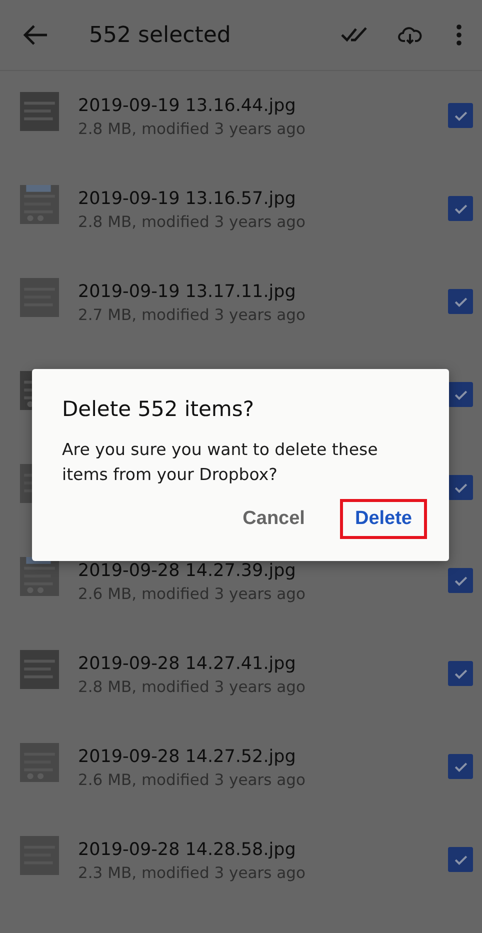  I want to click on file-details: 2.3 MB, modified 3 years ago, so click(192, 873).